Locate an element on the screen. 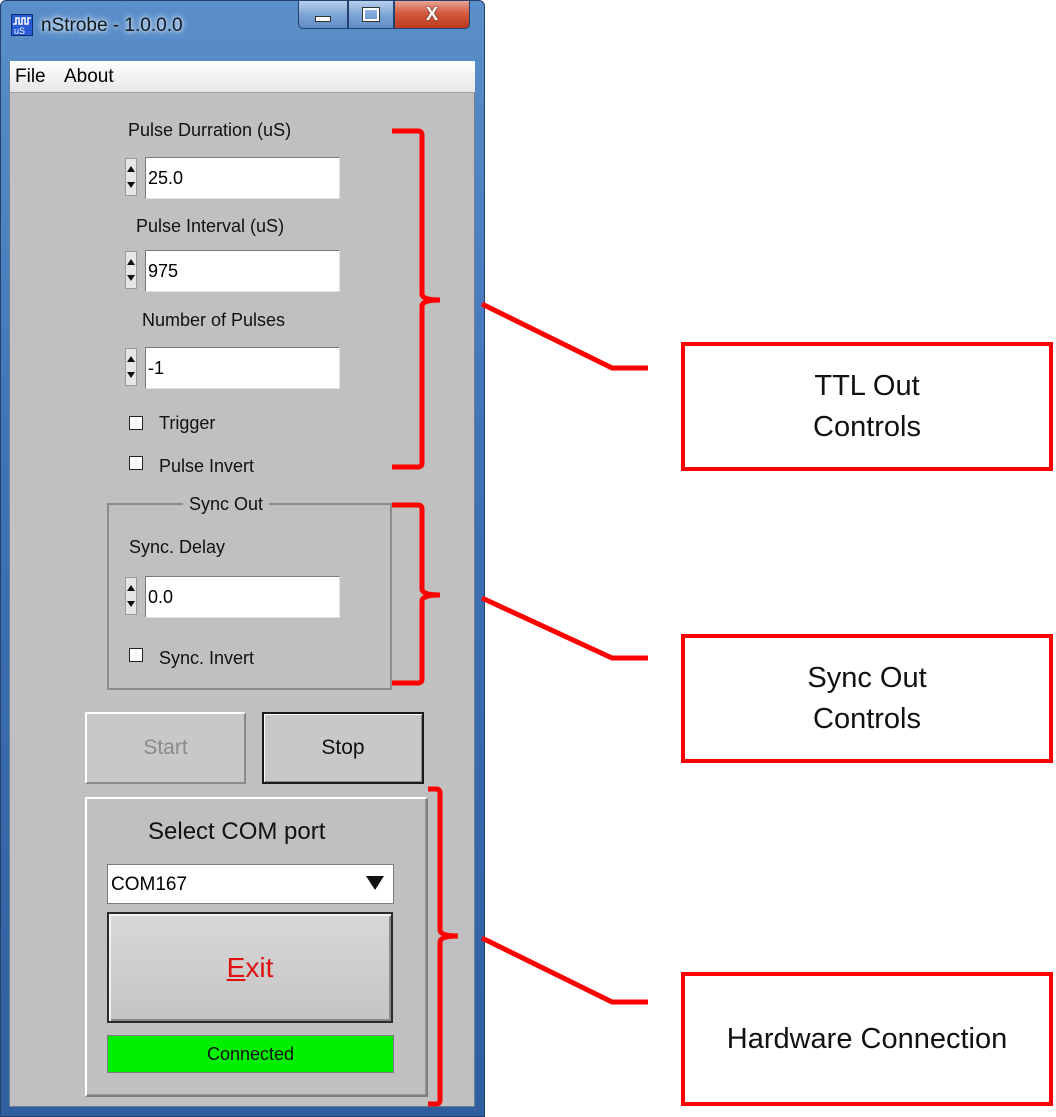 This screenshot has height=1117, width=1056. hardware-connection-callout: Hardware Connection is located at coordinates (867, 1039).